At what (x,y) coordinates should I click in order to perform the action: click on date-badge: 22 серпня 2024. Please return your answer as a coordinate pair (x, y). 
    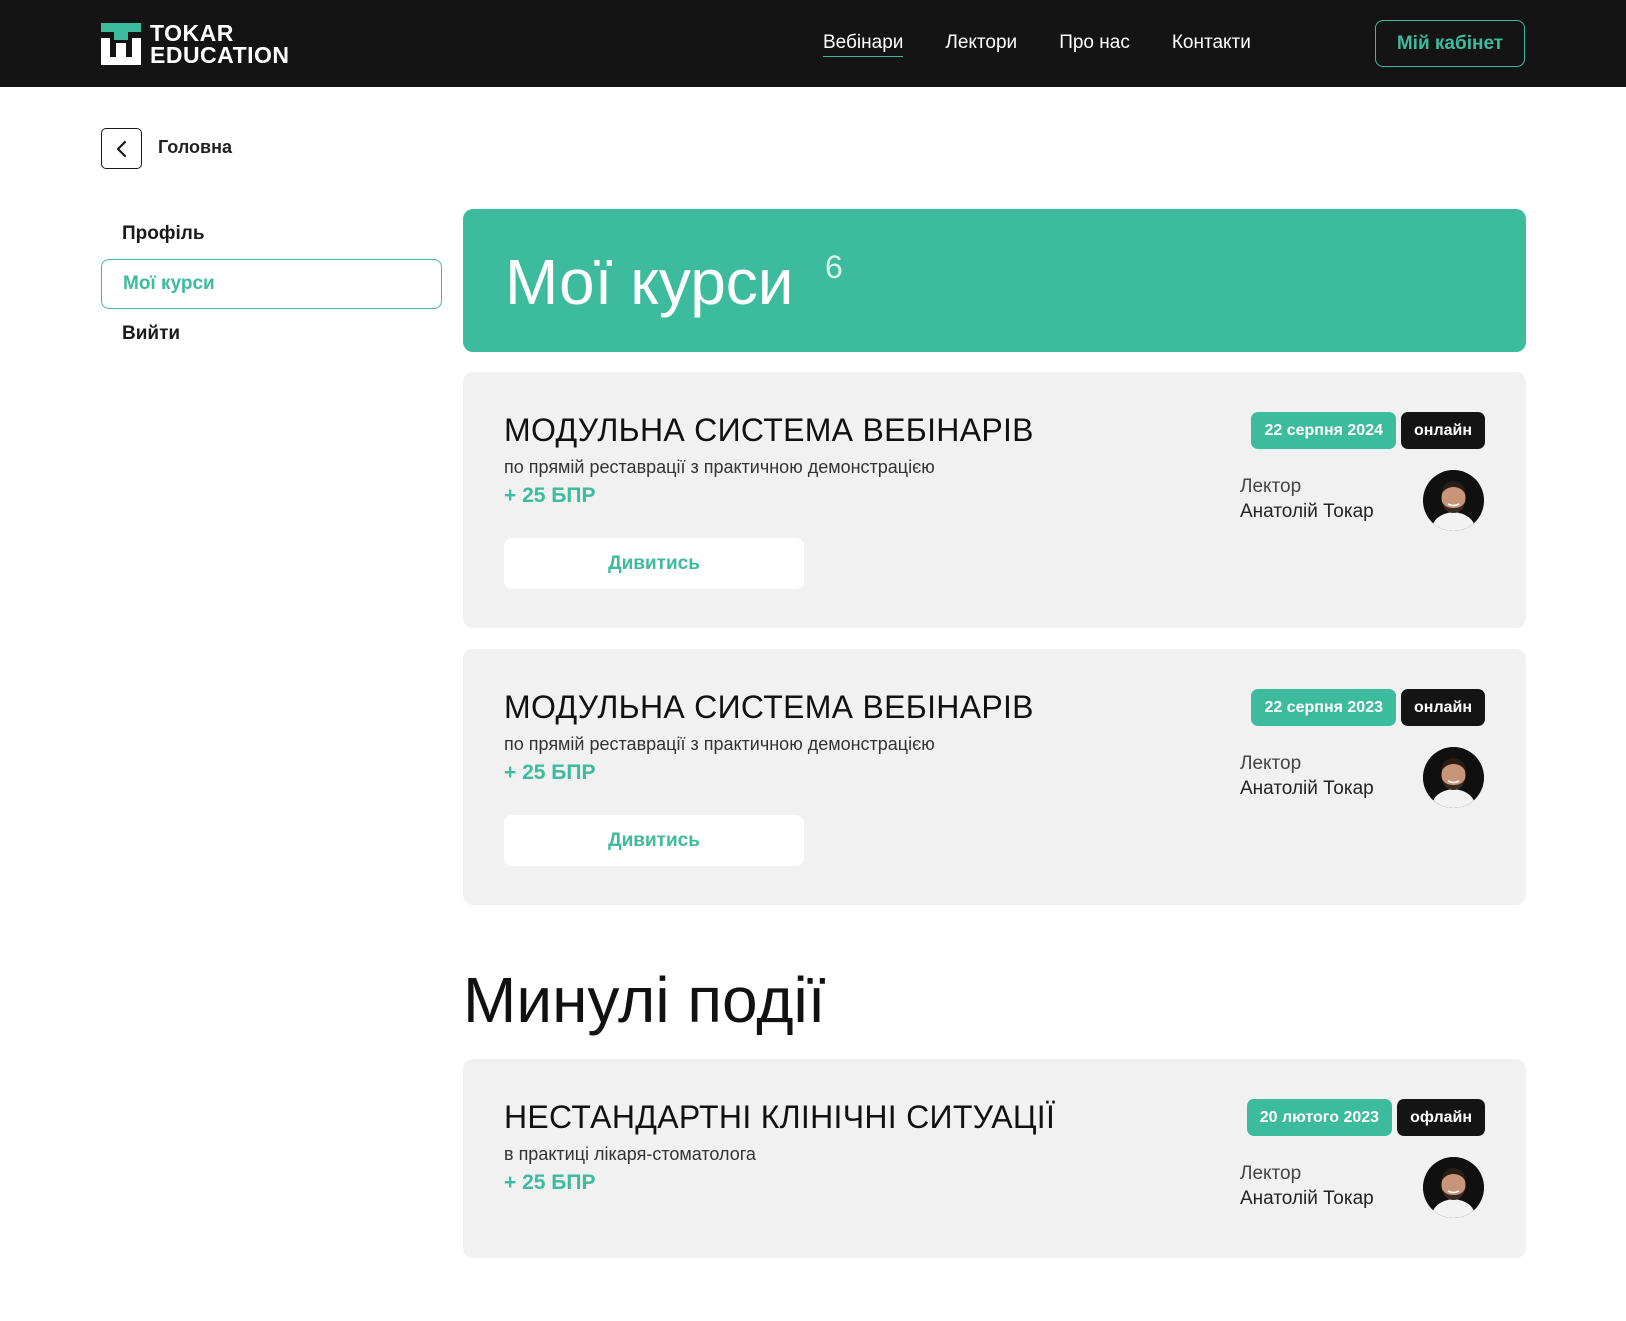
    Looking at the image, I should click on (1323, 430).